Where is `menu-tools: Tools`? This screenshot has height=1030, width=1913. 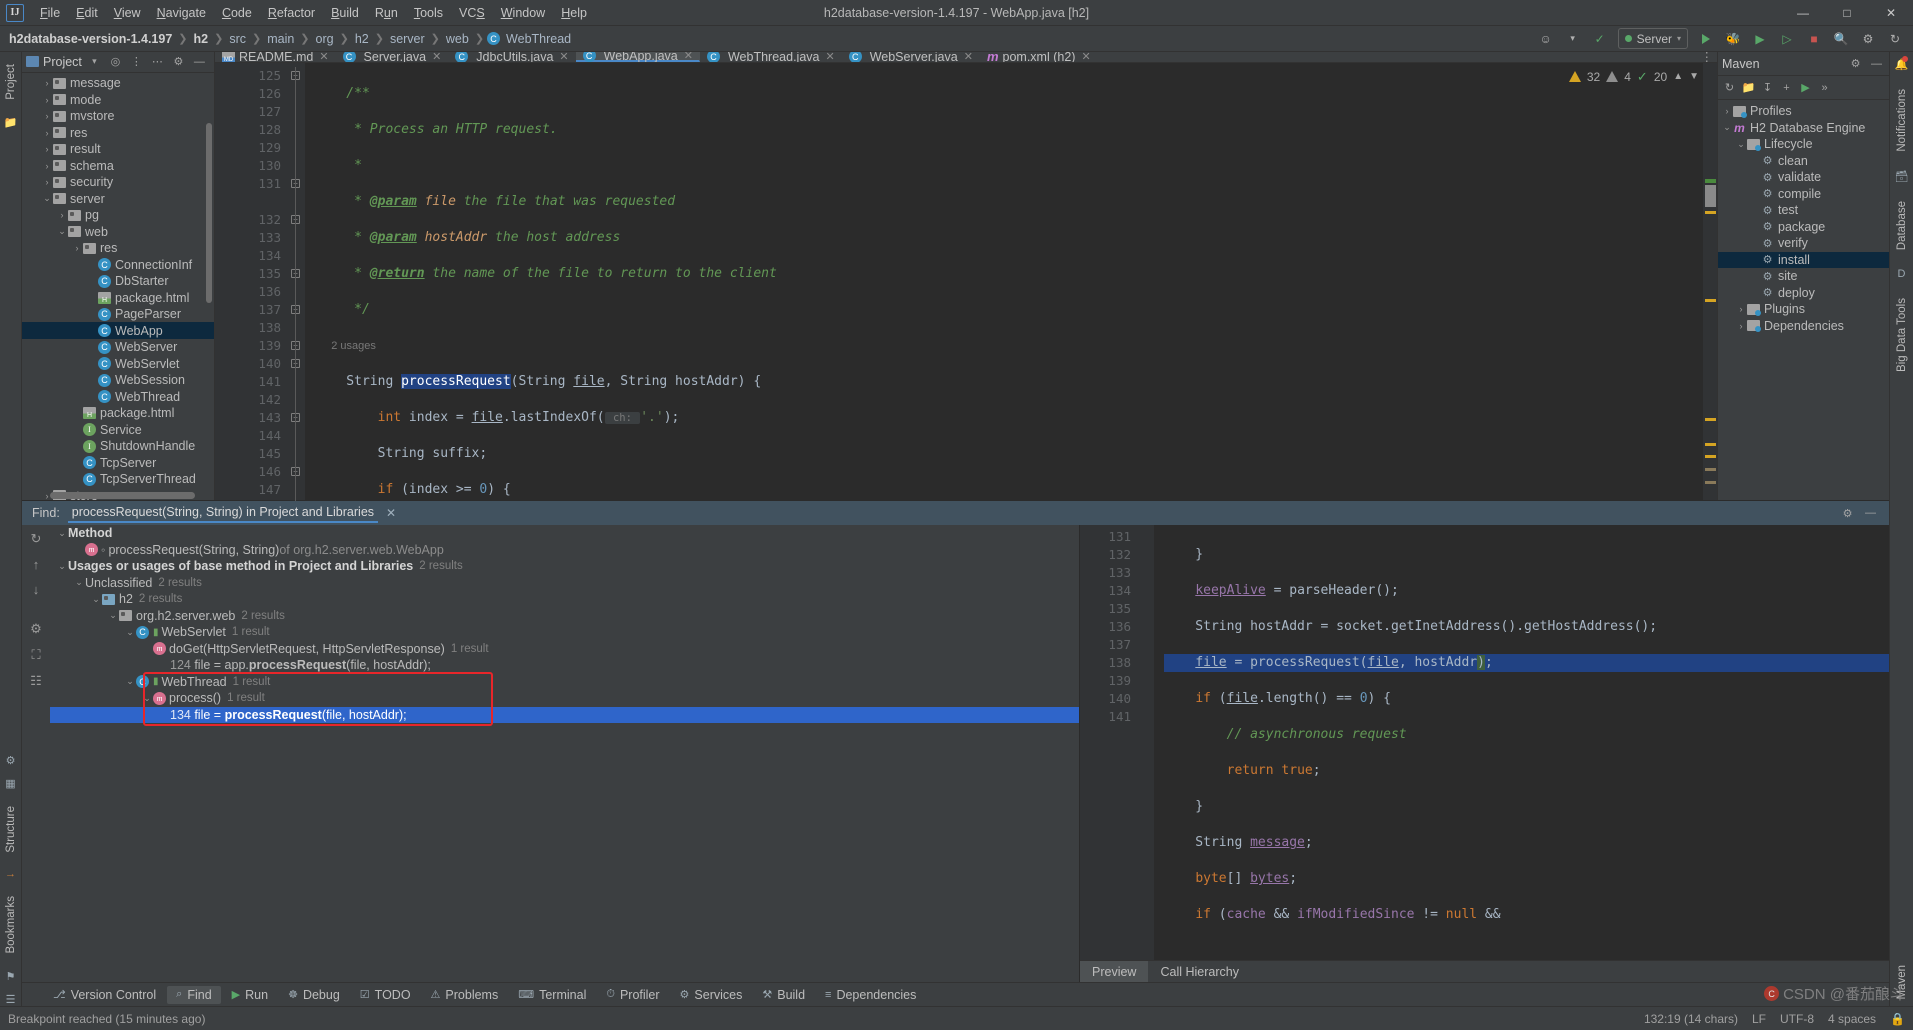
menu-tools: Tools is located at coordinates (428, 13).